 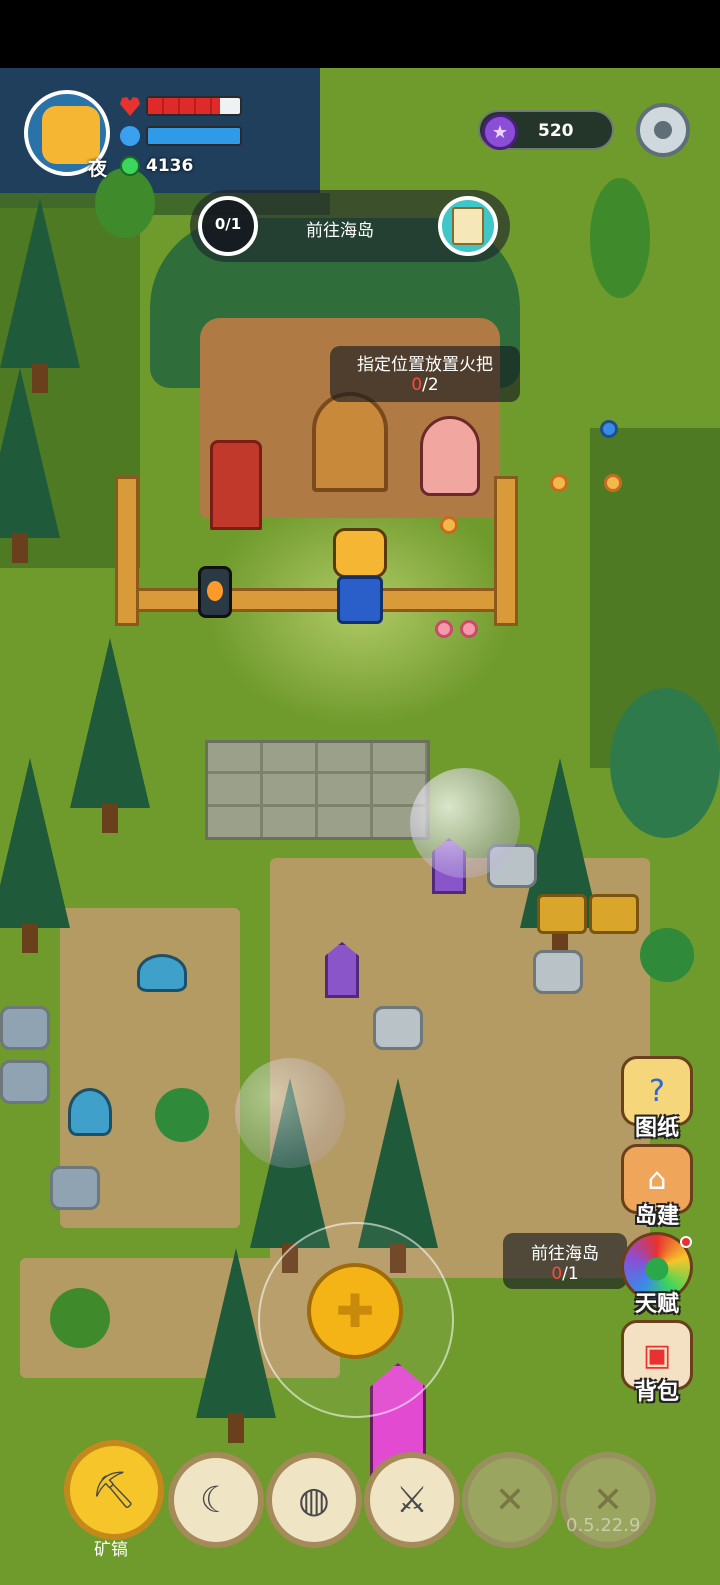 I want to click on gem-row: 4136, so click(x=156, y=166).